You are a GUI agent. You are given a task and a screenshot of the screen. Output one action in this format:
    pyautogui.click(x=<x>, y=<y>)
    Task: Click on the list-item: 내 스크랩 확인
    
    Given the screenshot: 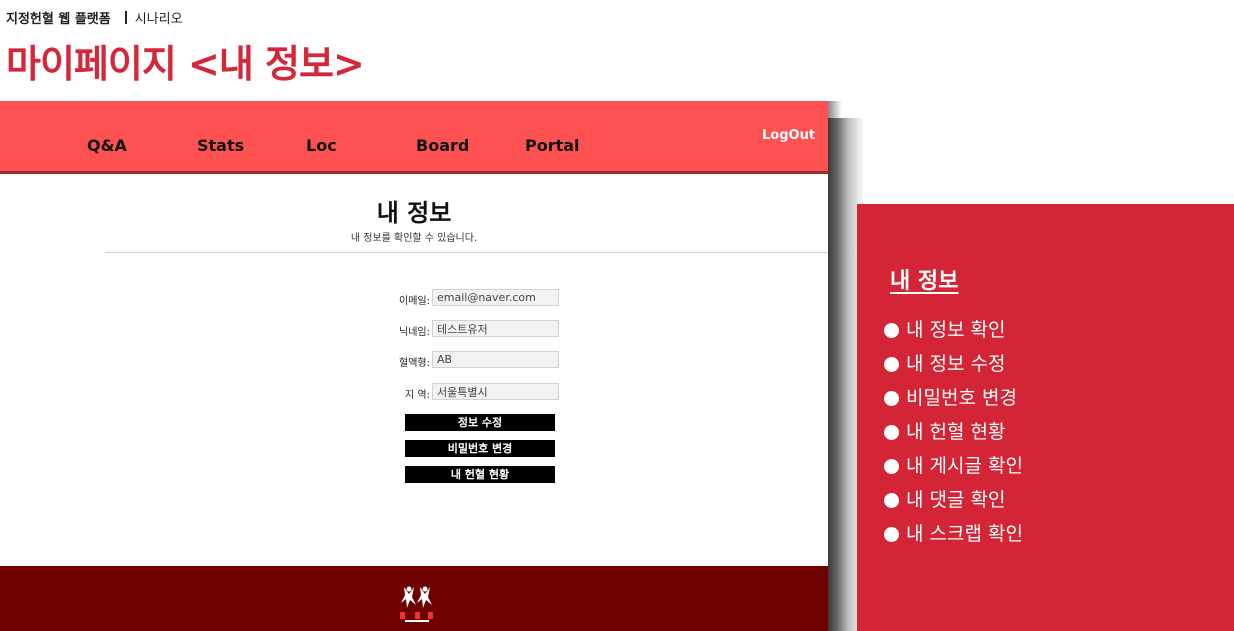 What is the action you would take?
    pyautogui.click(x=953, y=534)
    